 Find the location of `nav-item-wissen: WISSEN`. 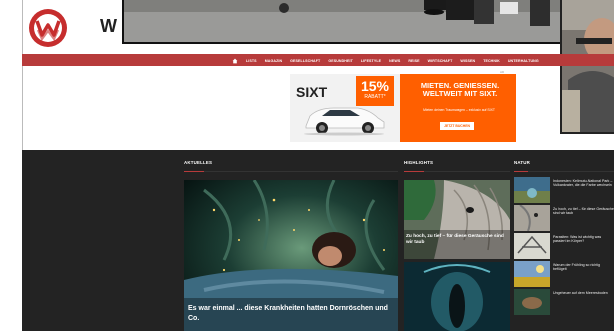

nav-item-wissen: WISSEN is located at coordinates (467, 61).